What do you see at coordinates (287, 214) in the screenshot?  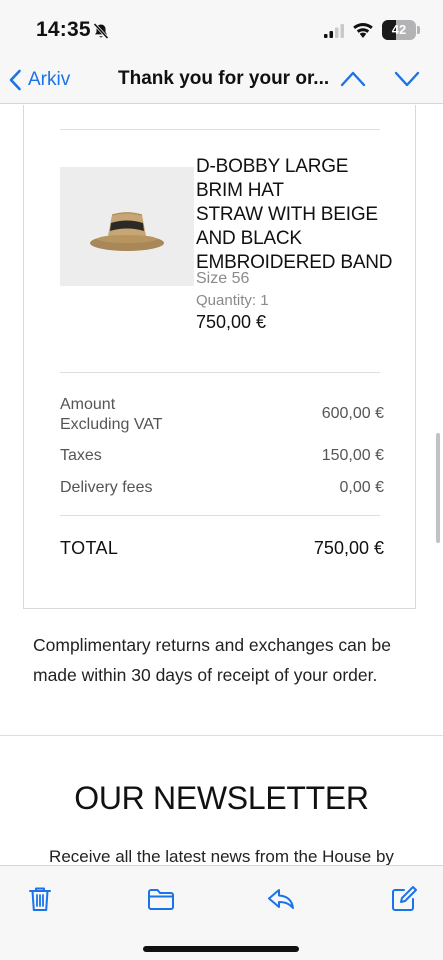 I see `product-name-line: STRAW WITH BEIGE` at bounding box center [287, 214].